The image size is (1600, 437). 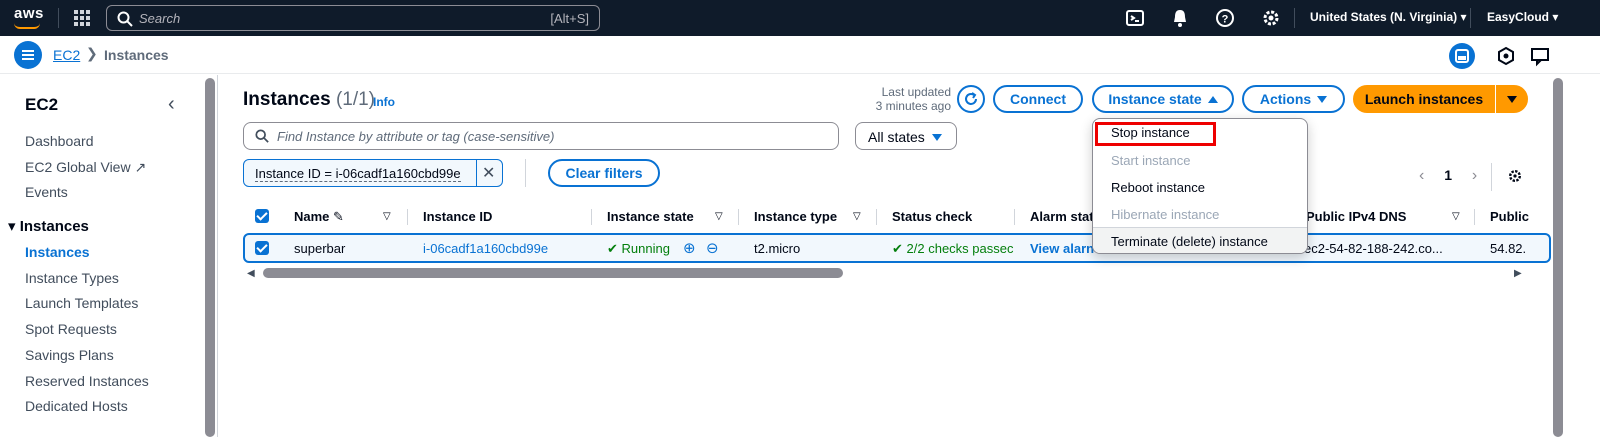 What do you see at coordinates (1180, 18) in the screenshot?
I see `bell-icon` at bounding box center [1180, 18].